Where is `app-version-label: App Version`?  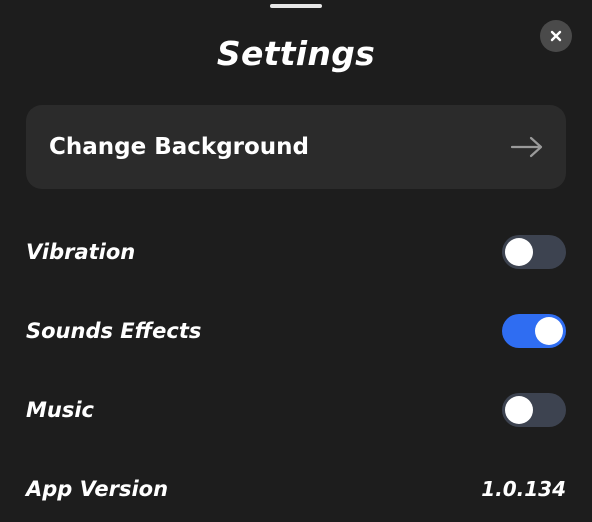 app-version-label: App Version is located at coordinates (97, 489).